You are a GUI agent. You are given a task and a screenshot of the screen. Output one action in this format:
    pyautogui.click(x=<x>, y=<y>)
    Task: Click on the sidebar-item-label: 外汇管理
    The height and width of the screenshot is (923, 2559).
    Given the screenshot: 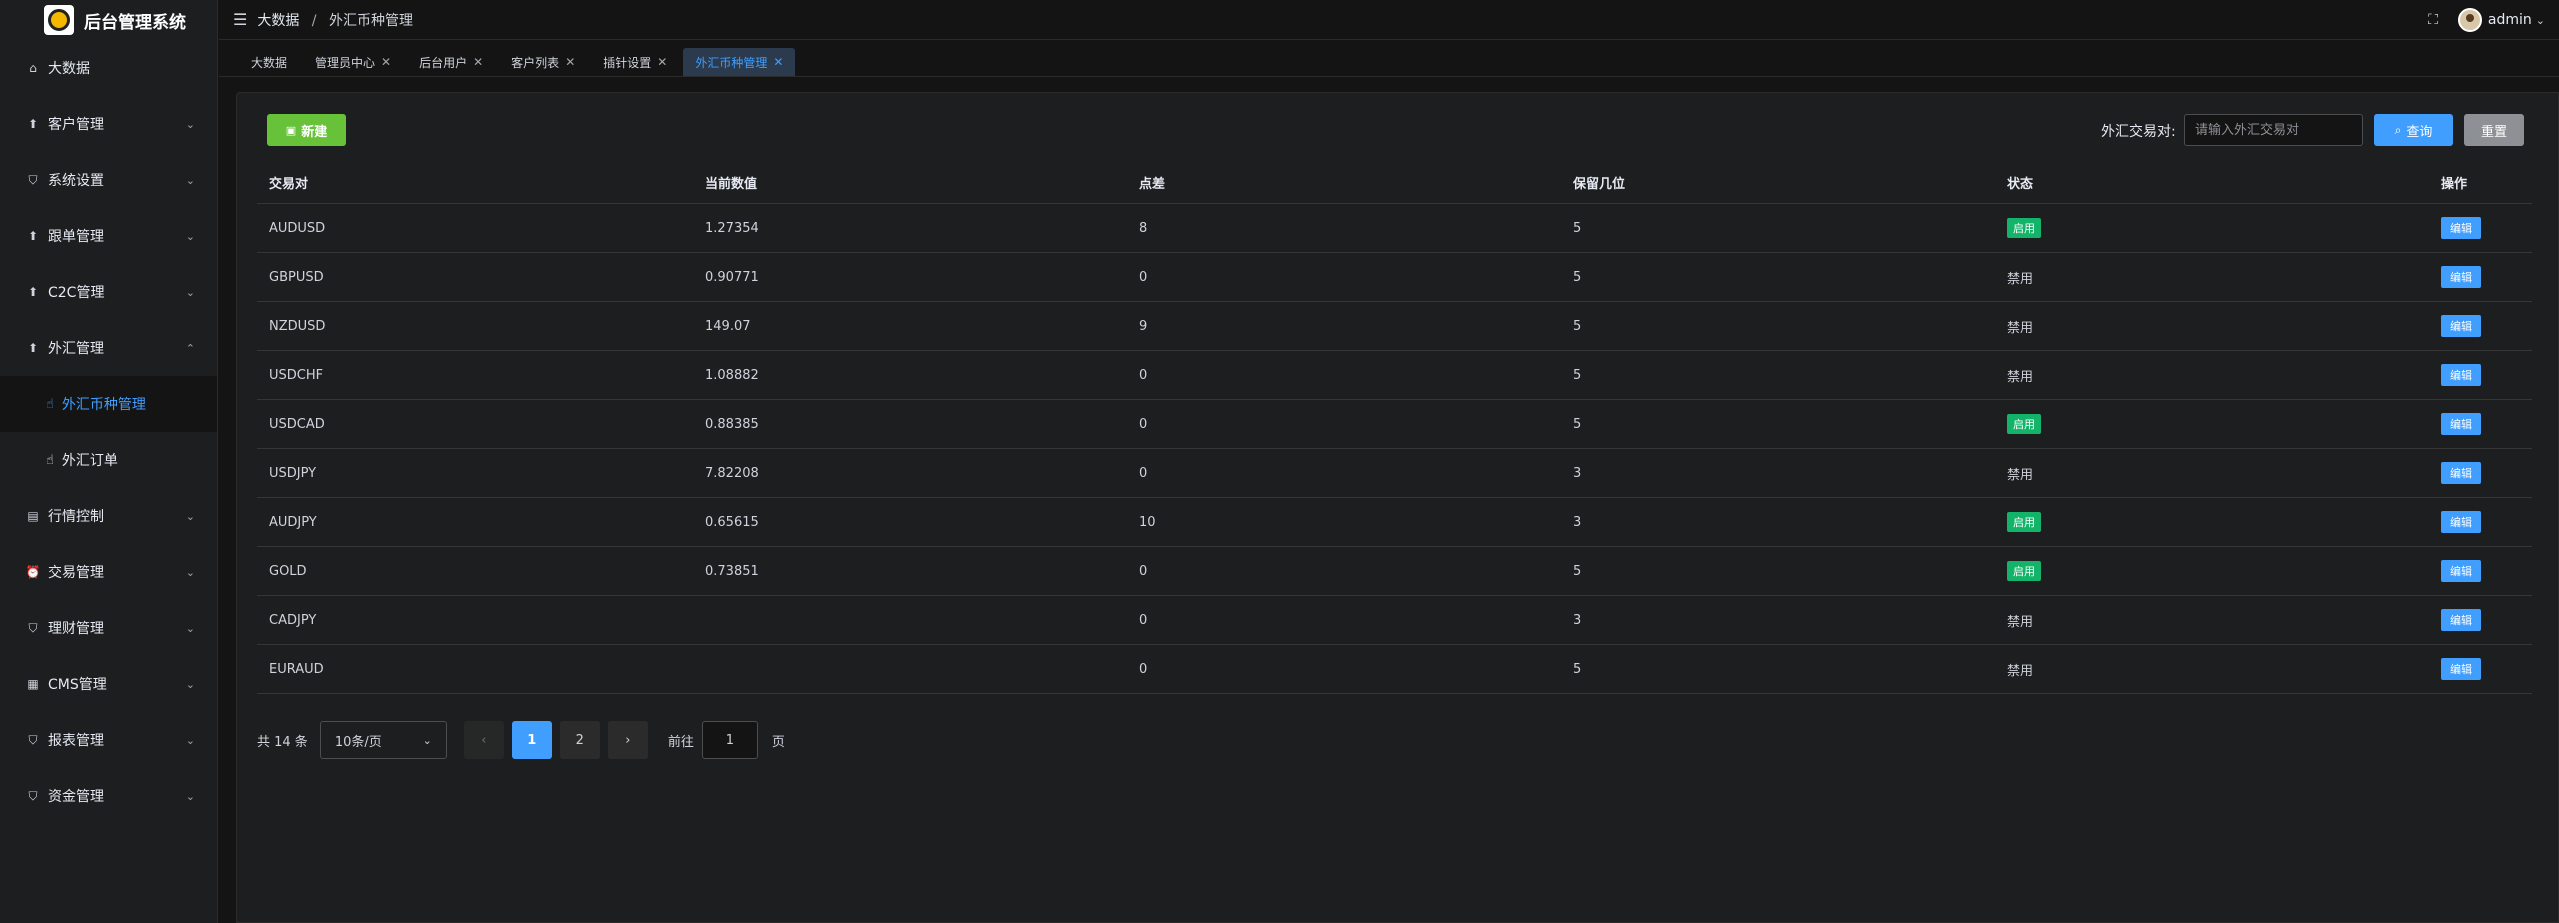 What is the action you would take?
    pyautogui.click(x=76, y=349)
    